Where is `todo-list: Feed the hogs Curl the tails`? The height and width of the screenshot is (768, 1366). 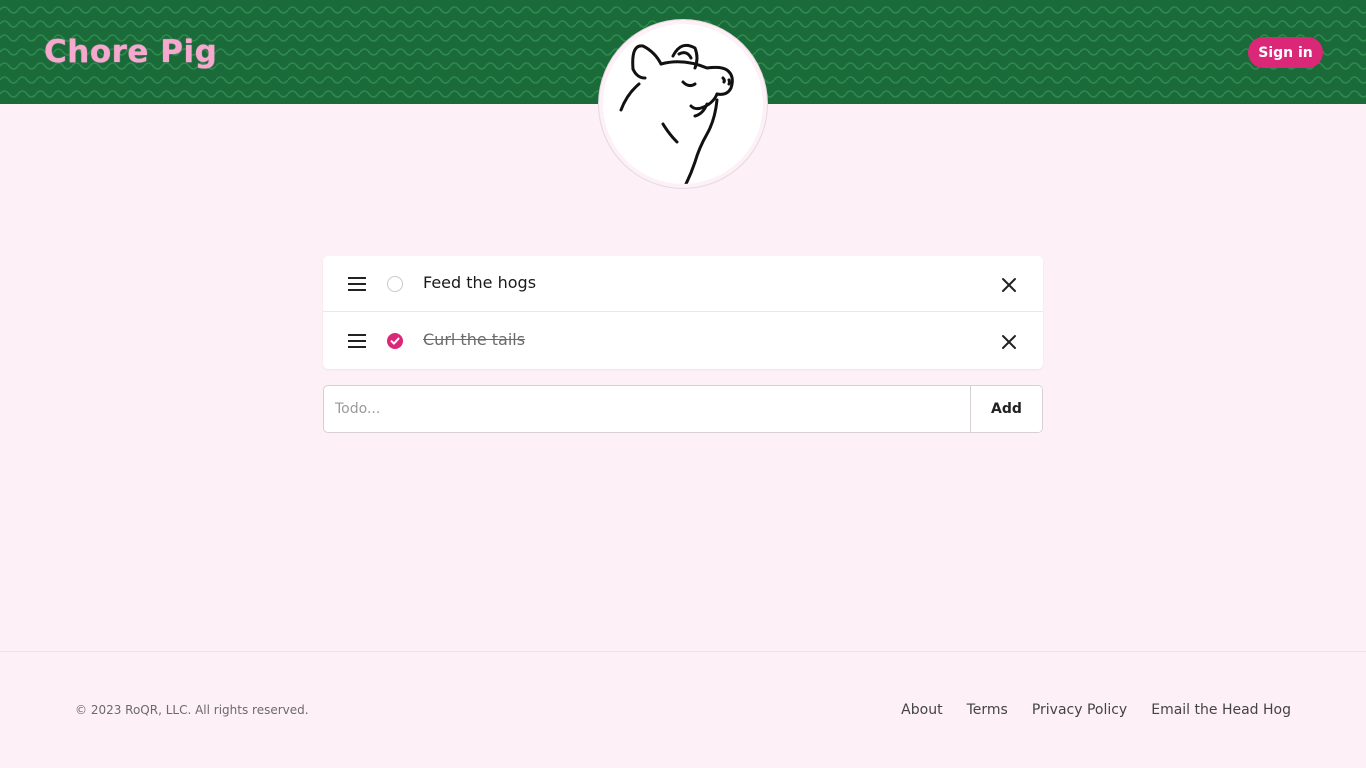 todo-list: Feed the hogs Curl the tails is located at coordinates (683, 312).